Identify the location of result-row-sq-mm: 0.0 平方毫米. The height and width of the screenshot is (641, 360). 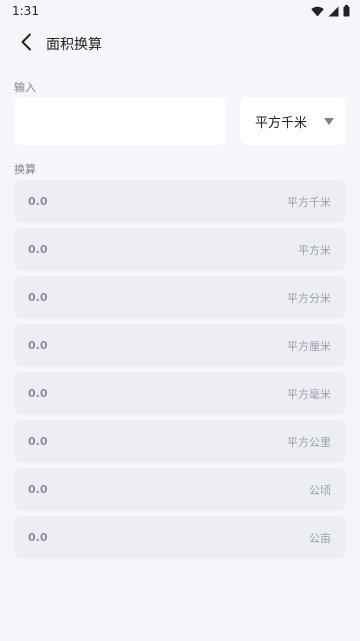
(180, 393).